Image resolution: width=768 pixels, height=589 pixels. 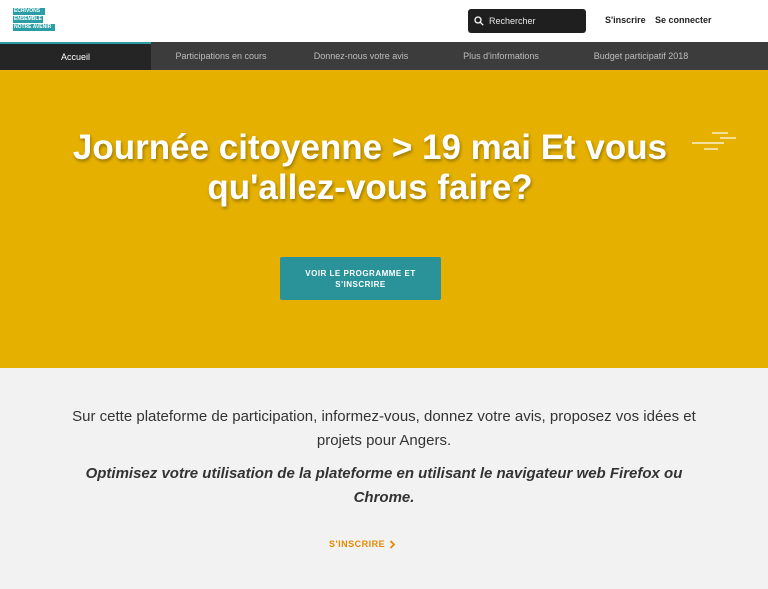 I want to click on lines-decoration-icon, so click(x=714, y=141).